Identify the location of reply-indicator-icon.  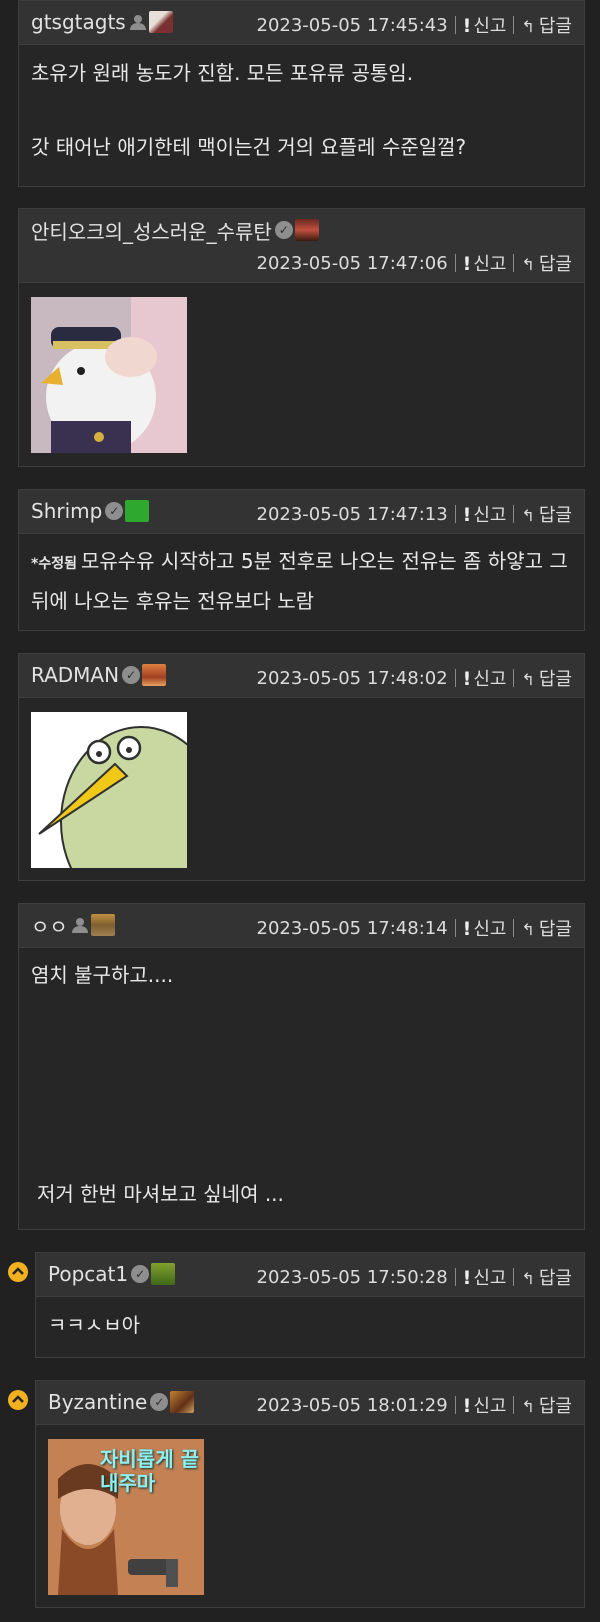
(18, 1400).